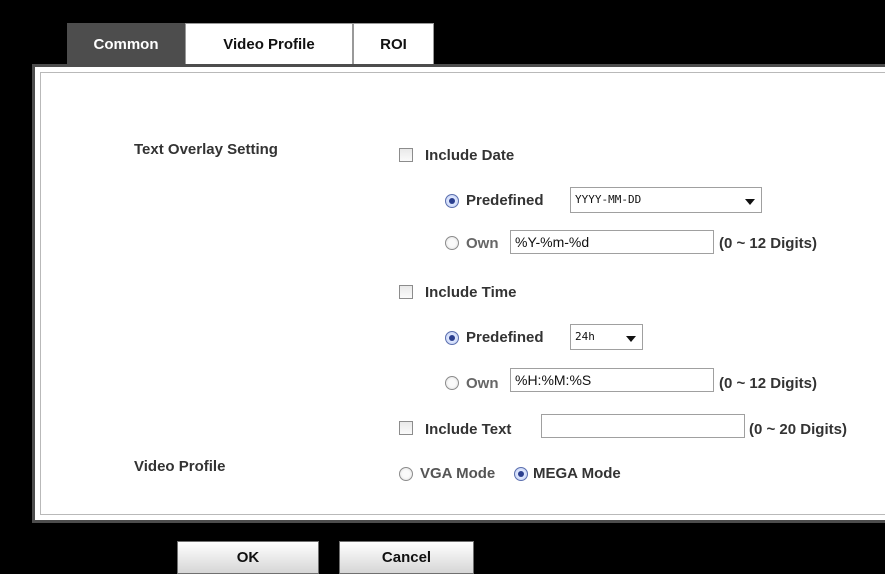 Image resolution: width=885 pixels, height=574 pixels. What do you see at coordinates (577, 473) in the screenshot?
I see `mega-mode-label: MEGA Mode` at bounding box center [577, 473].